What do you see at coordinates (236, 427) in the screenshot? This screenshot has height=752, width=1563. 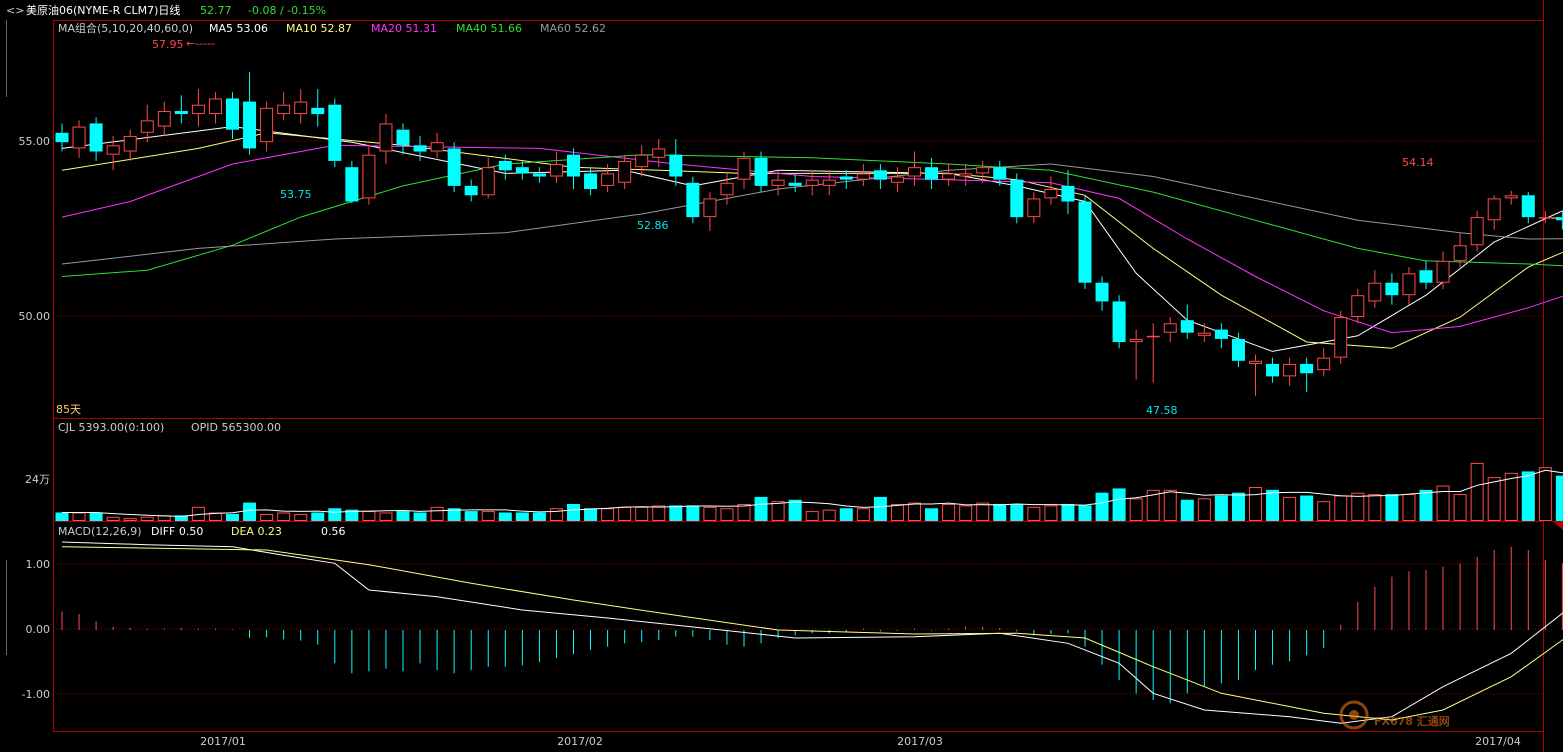 I see `opid-label: OPID 565300.00` at bounding box center [236, 427].